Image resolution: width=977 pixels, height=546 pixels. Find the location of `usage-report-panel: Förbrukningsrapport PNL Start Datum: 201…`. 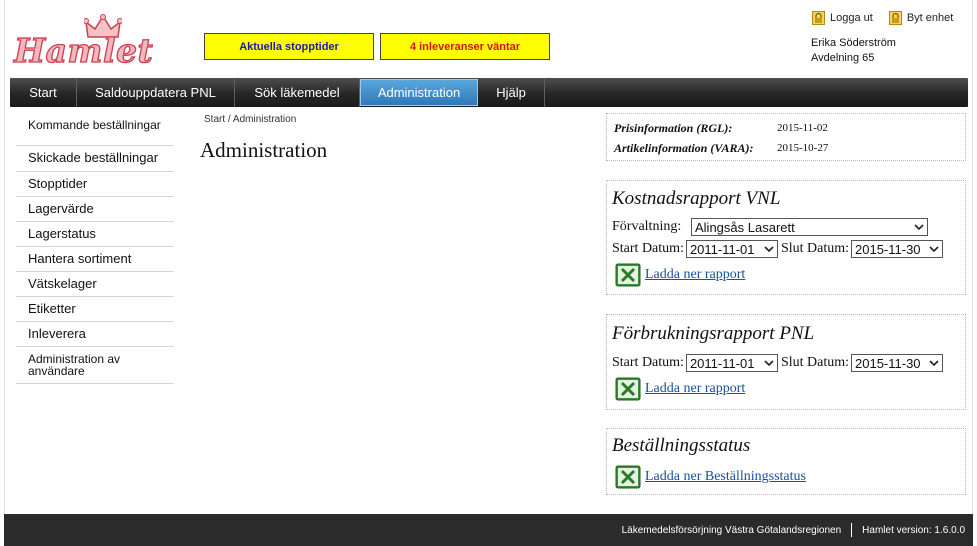

usage-report-panel: Förbrukningsrapport PNL Start Datum: 201… is located at coordinates (786, 362).